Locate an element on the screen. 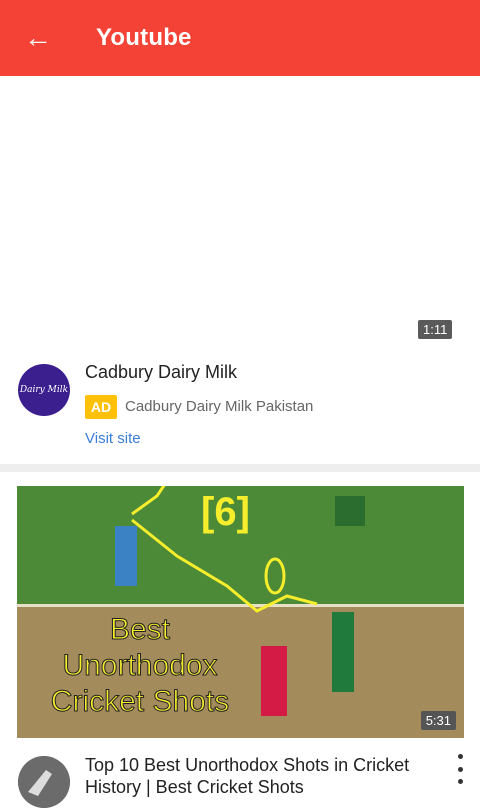 The height and width of the screenshot is (808, 480). ad-title: Cadbury Dairy Milk is located at coordinates (161, 372).